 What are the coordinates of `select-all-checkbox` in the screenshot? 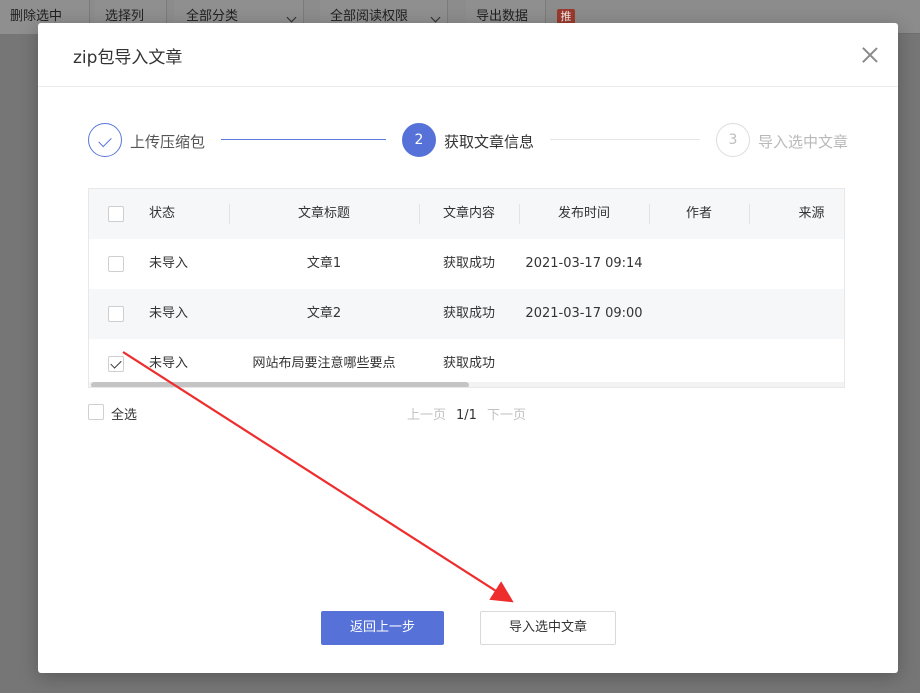 It's located at (96, 412).